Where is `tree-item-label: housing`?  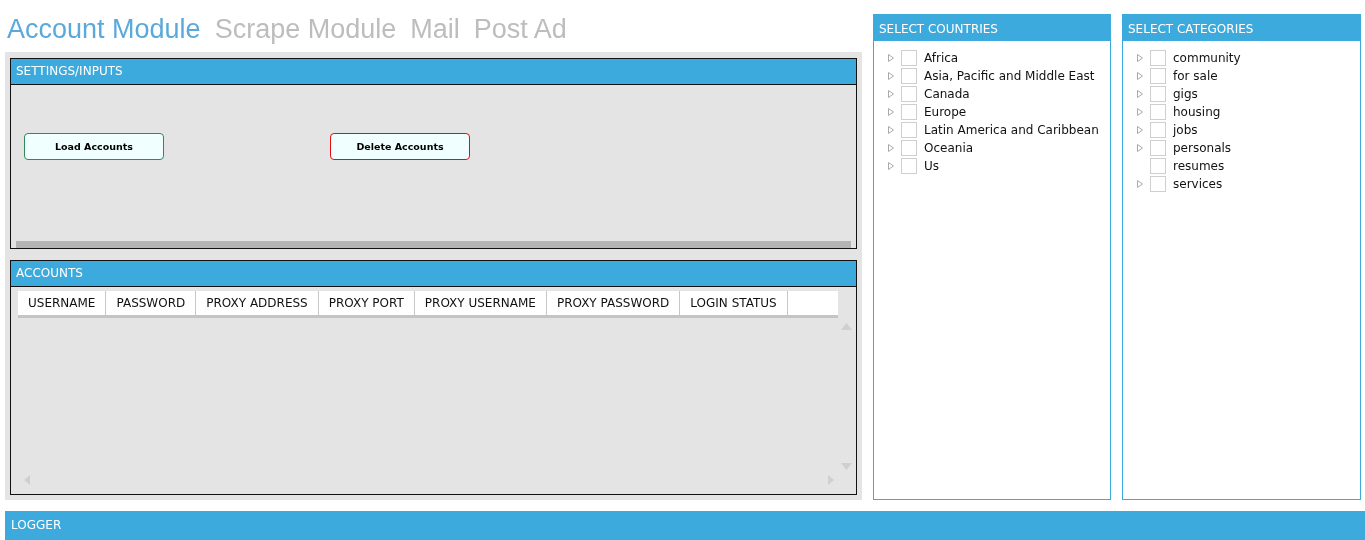 tree-item-label: housing is located at coordinates (1197, 112).